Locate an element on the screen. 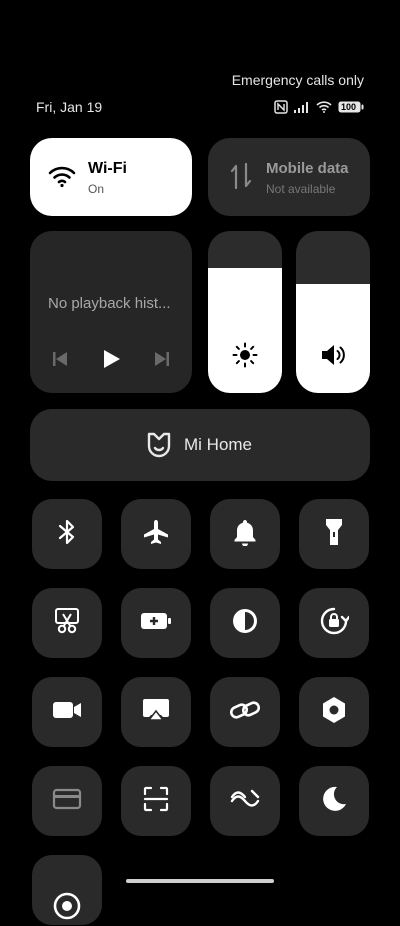  flashlight-toggle is located at coordinates (334, 534).